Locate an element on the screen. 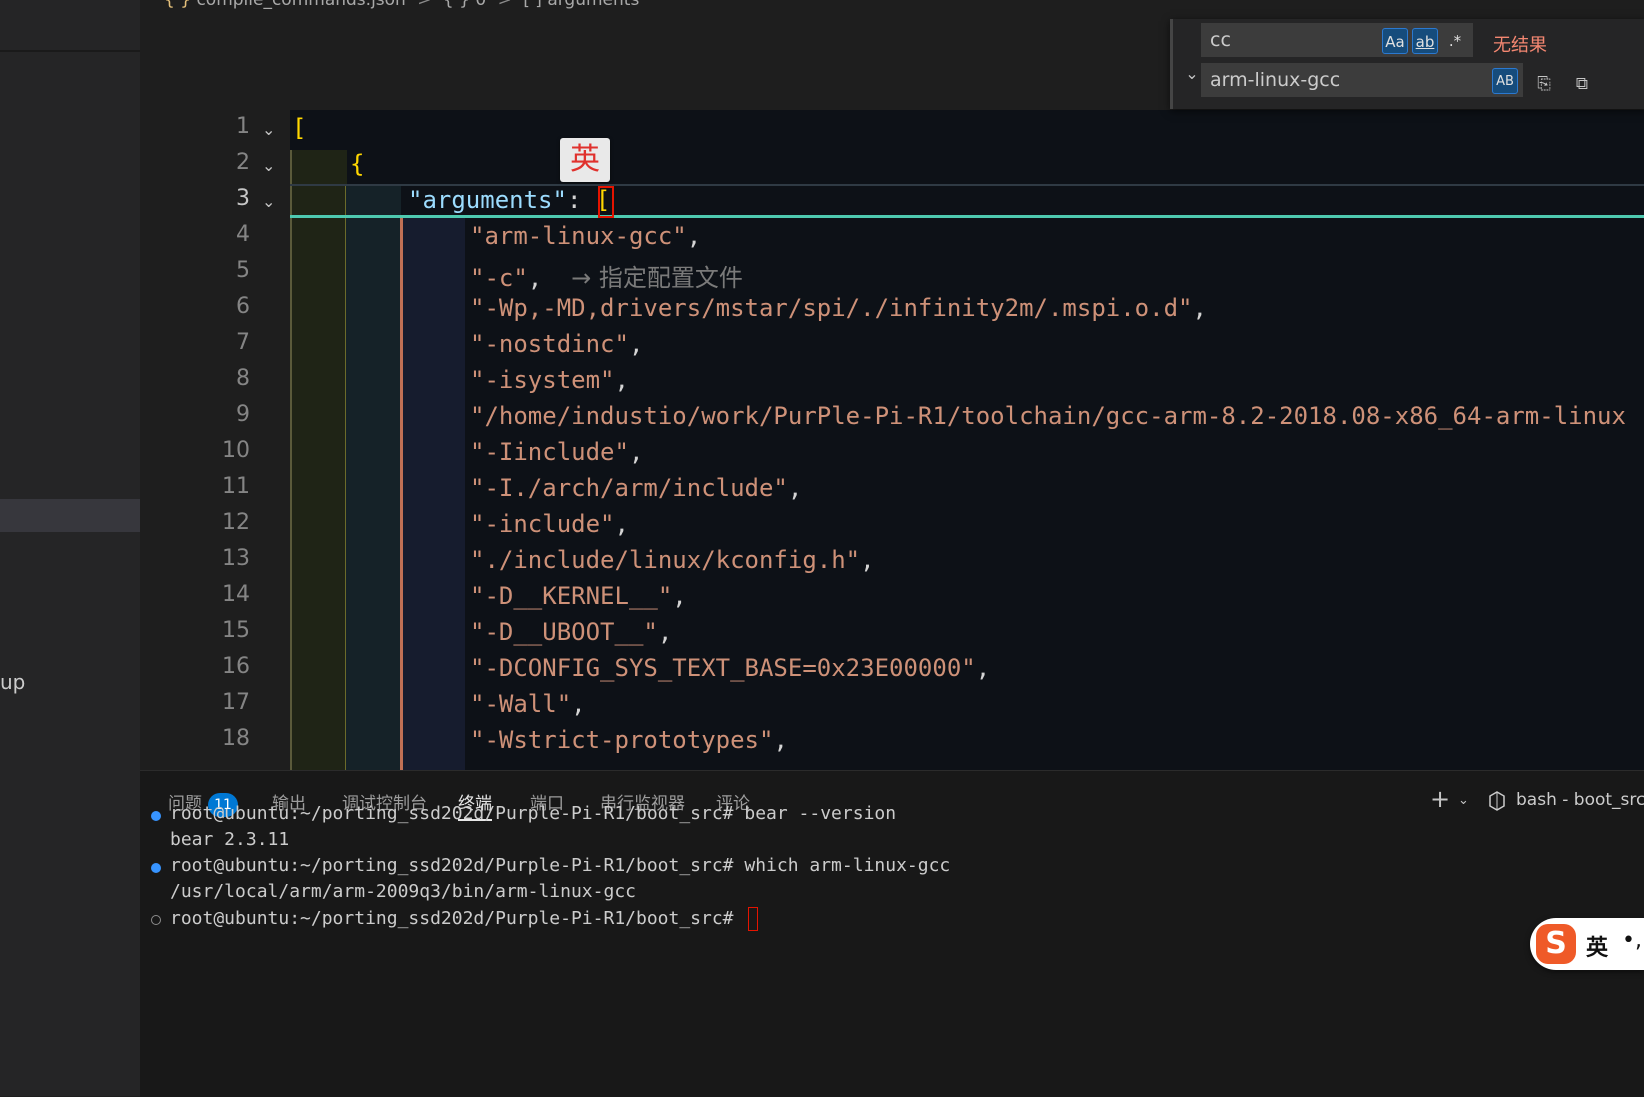 Image resolution: width=1644 pixels, height=1097 pixels. code-line: [ is located at coordinates (299, 128).